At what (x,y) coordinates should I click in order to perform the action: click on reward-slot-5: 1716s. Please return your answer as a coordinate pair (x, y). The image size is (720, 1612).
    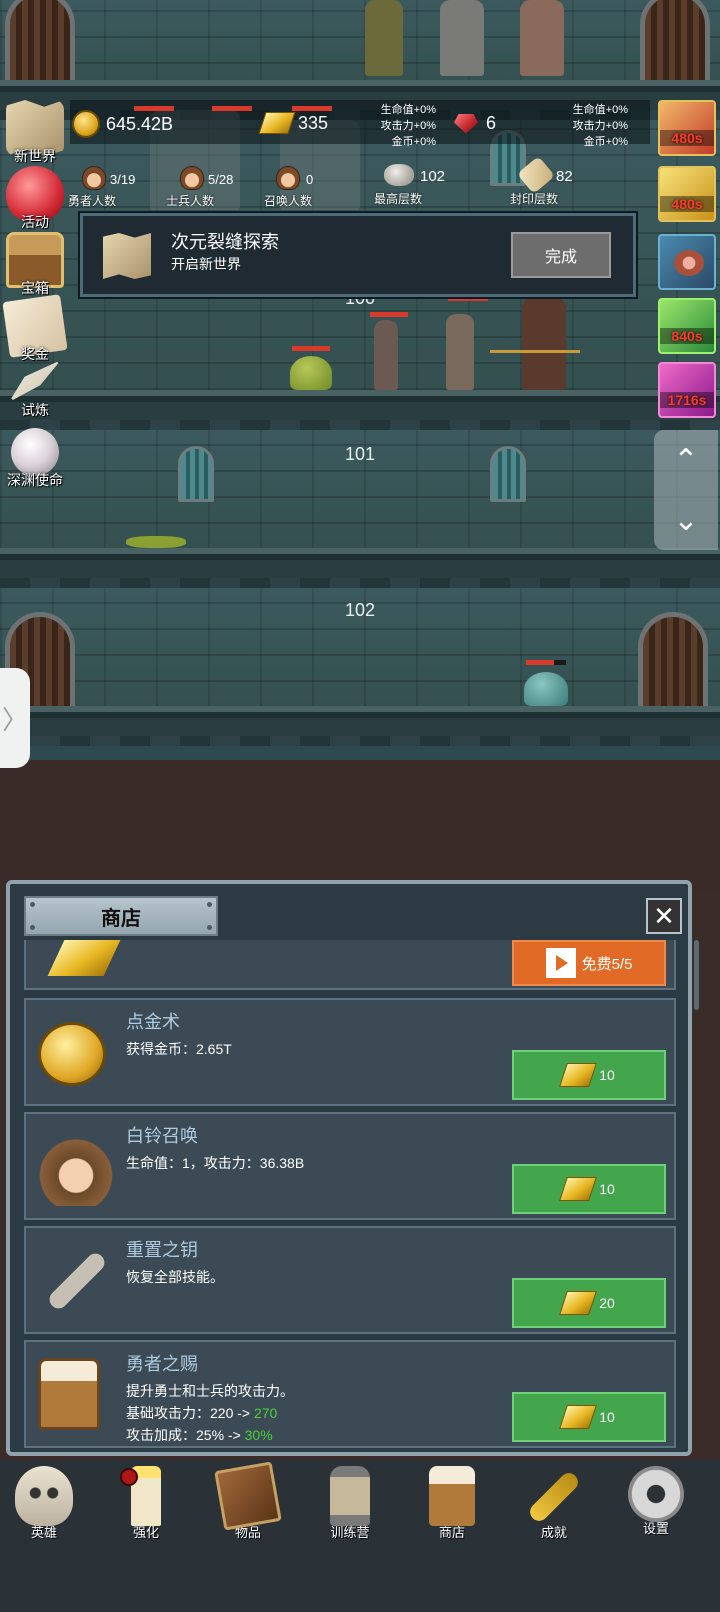
    Looking at the image, I should click on (687, 390).